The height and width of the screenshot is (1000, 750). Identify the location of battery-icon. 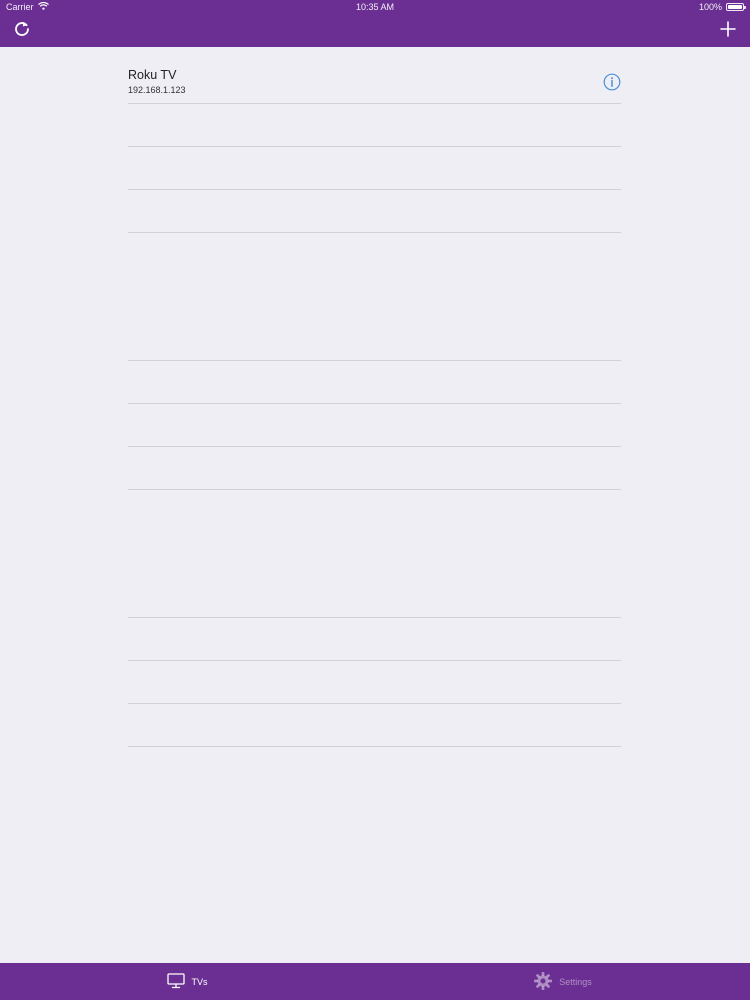
(736, 7).